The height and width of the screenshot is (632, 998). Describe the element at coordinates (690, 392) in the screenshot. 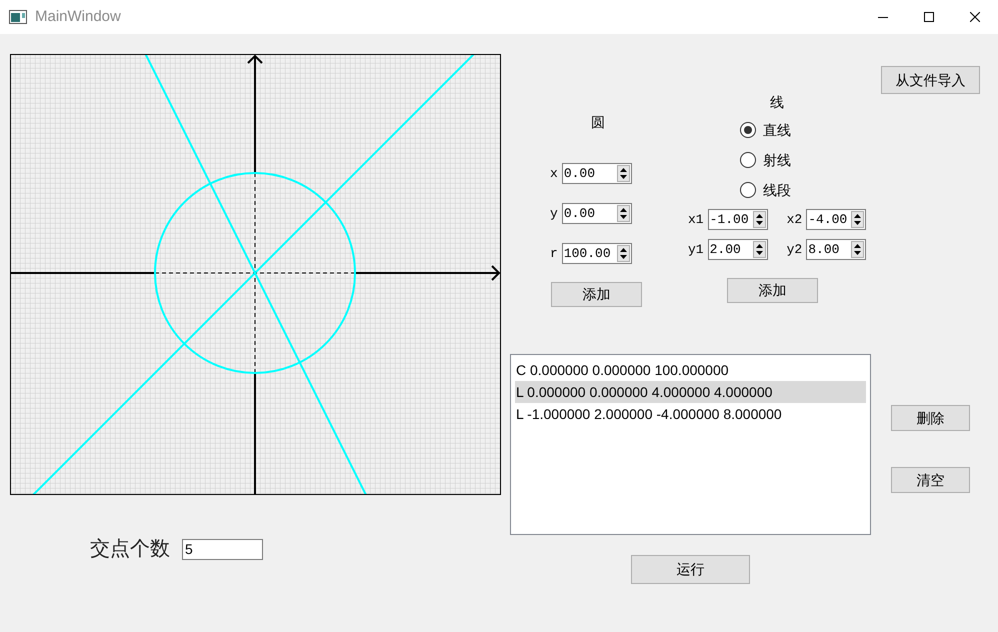

I see `list-item: L 0.000000 0.000000 4.000000 4.000000` at that location.